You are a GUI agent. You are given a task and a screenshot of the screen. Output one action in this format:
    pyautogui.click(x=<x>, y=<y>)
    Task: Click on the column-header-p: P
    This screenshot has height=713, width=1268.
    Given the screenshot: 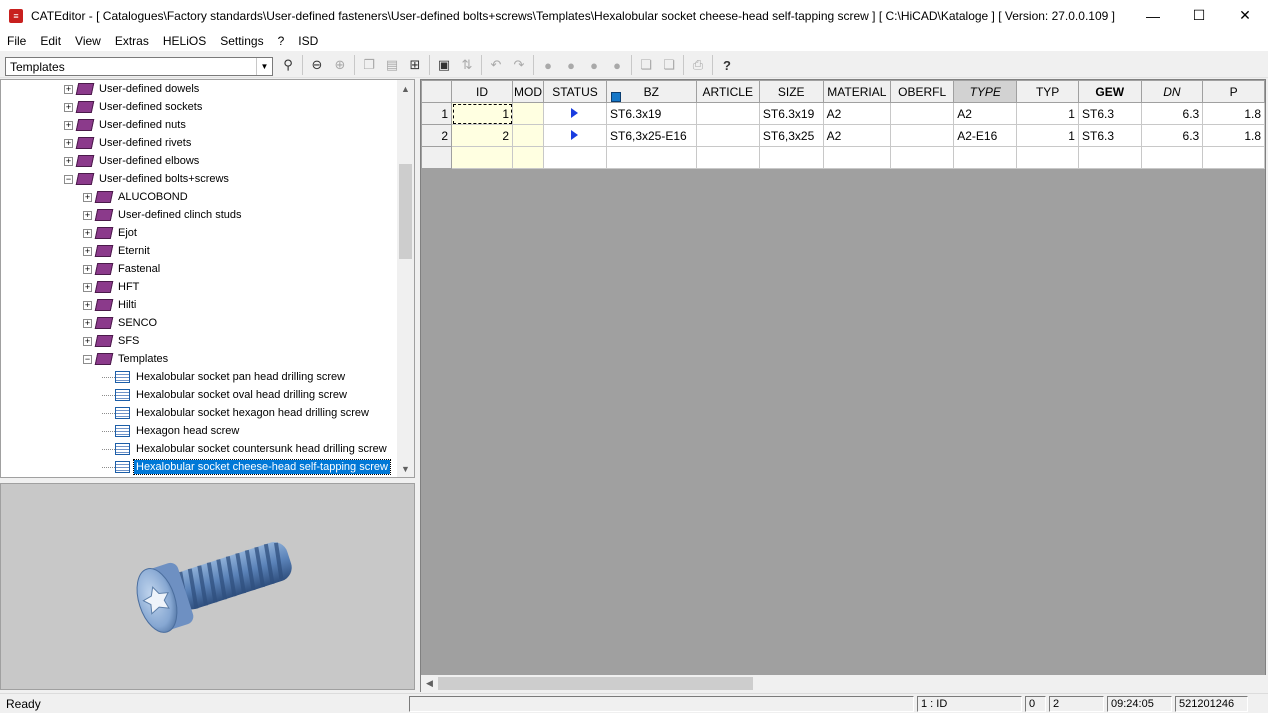 What is the action you would take?
    pyautogui.click(x=1233, y=91)
    